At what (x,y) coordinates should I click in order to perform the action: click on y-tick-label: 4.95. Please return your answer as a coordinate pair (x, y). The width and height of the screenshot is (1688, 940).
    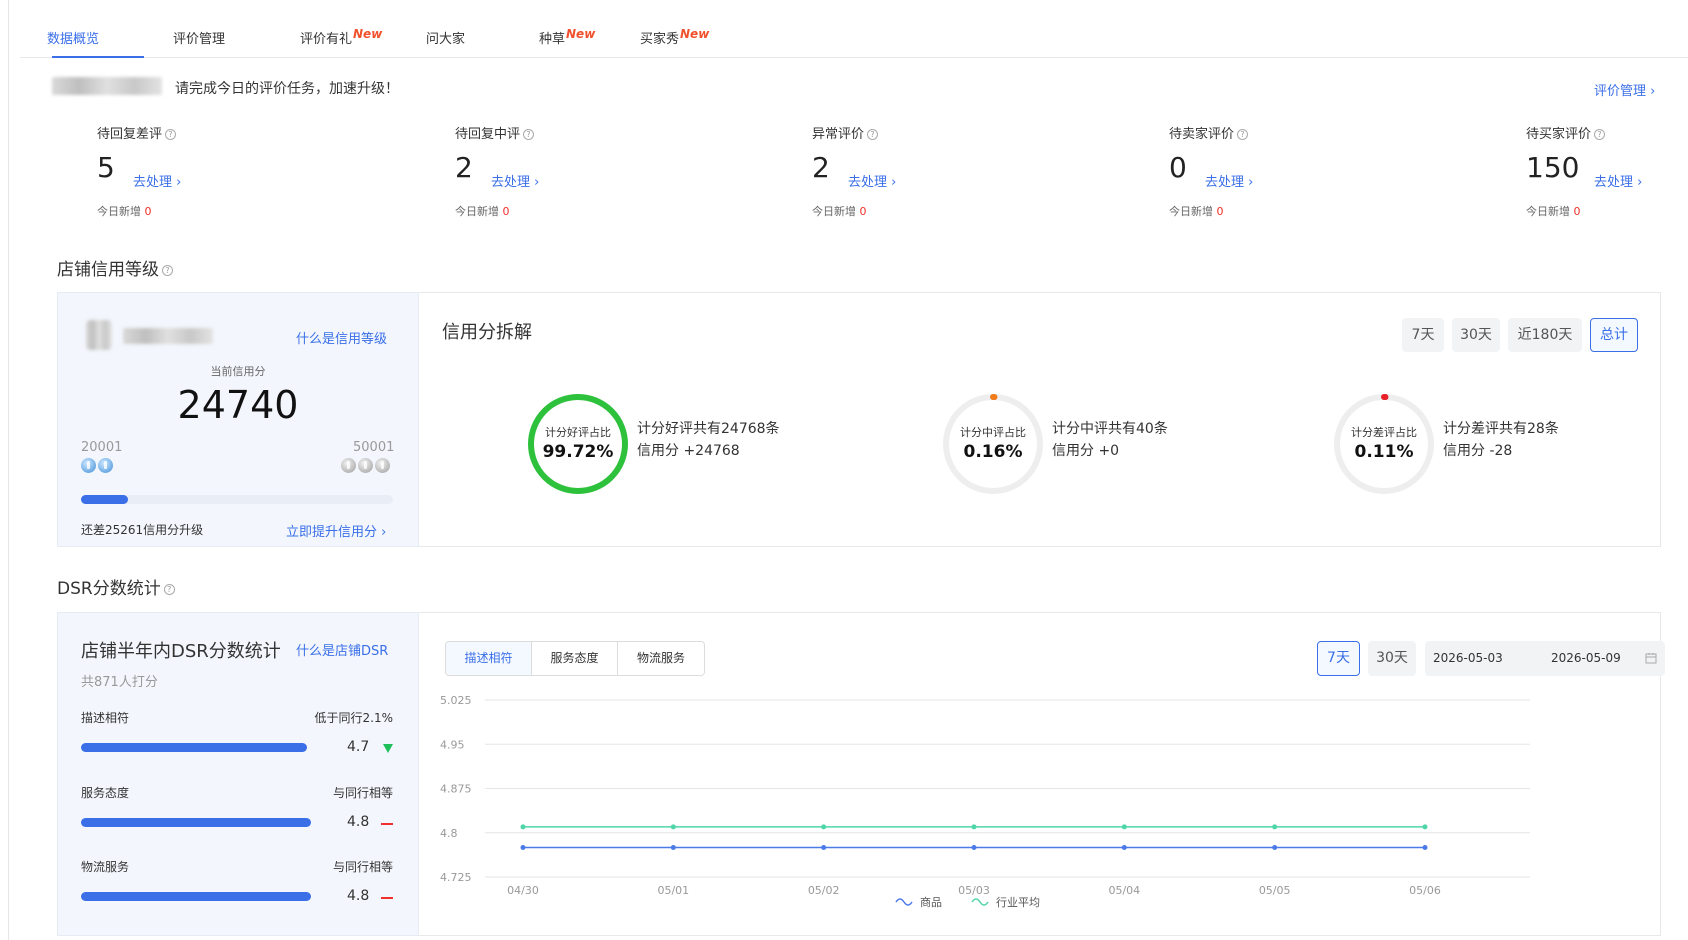
    Looking at the image, I should click on (452, 744).